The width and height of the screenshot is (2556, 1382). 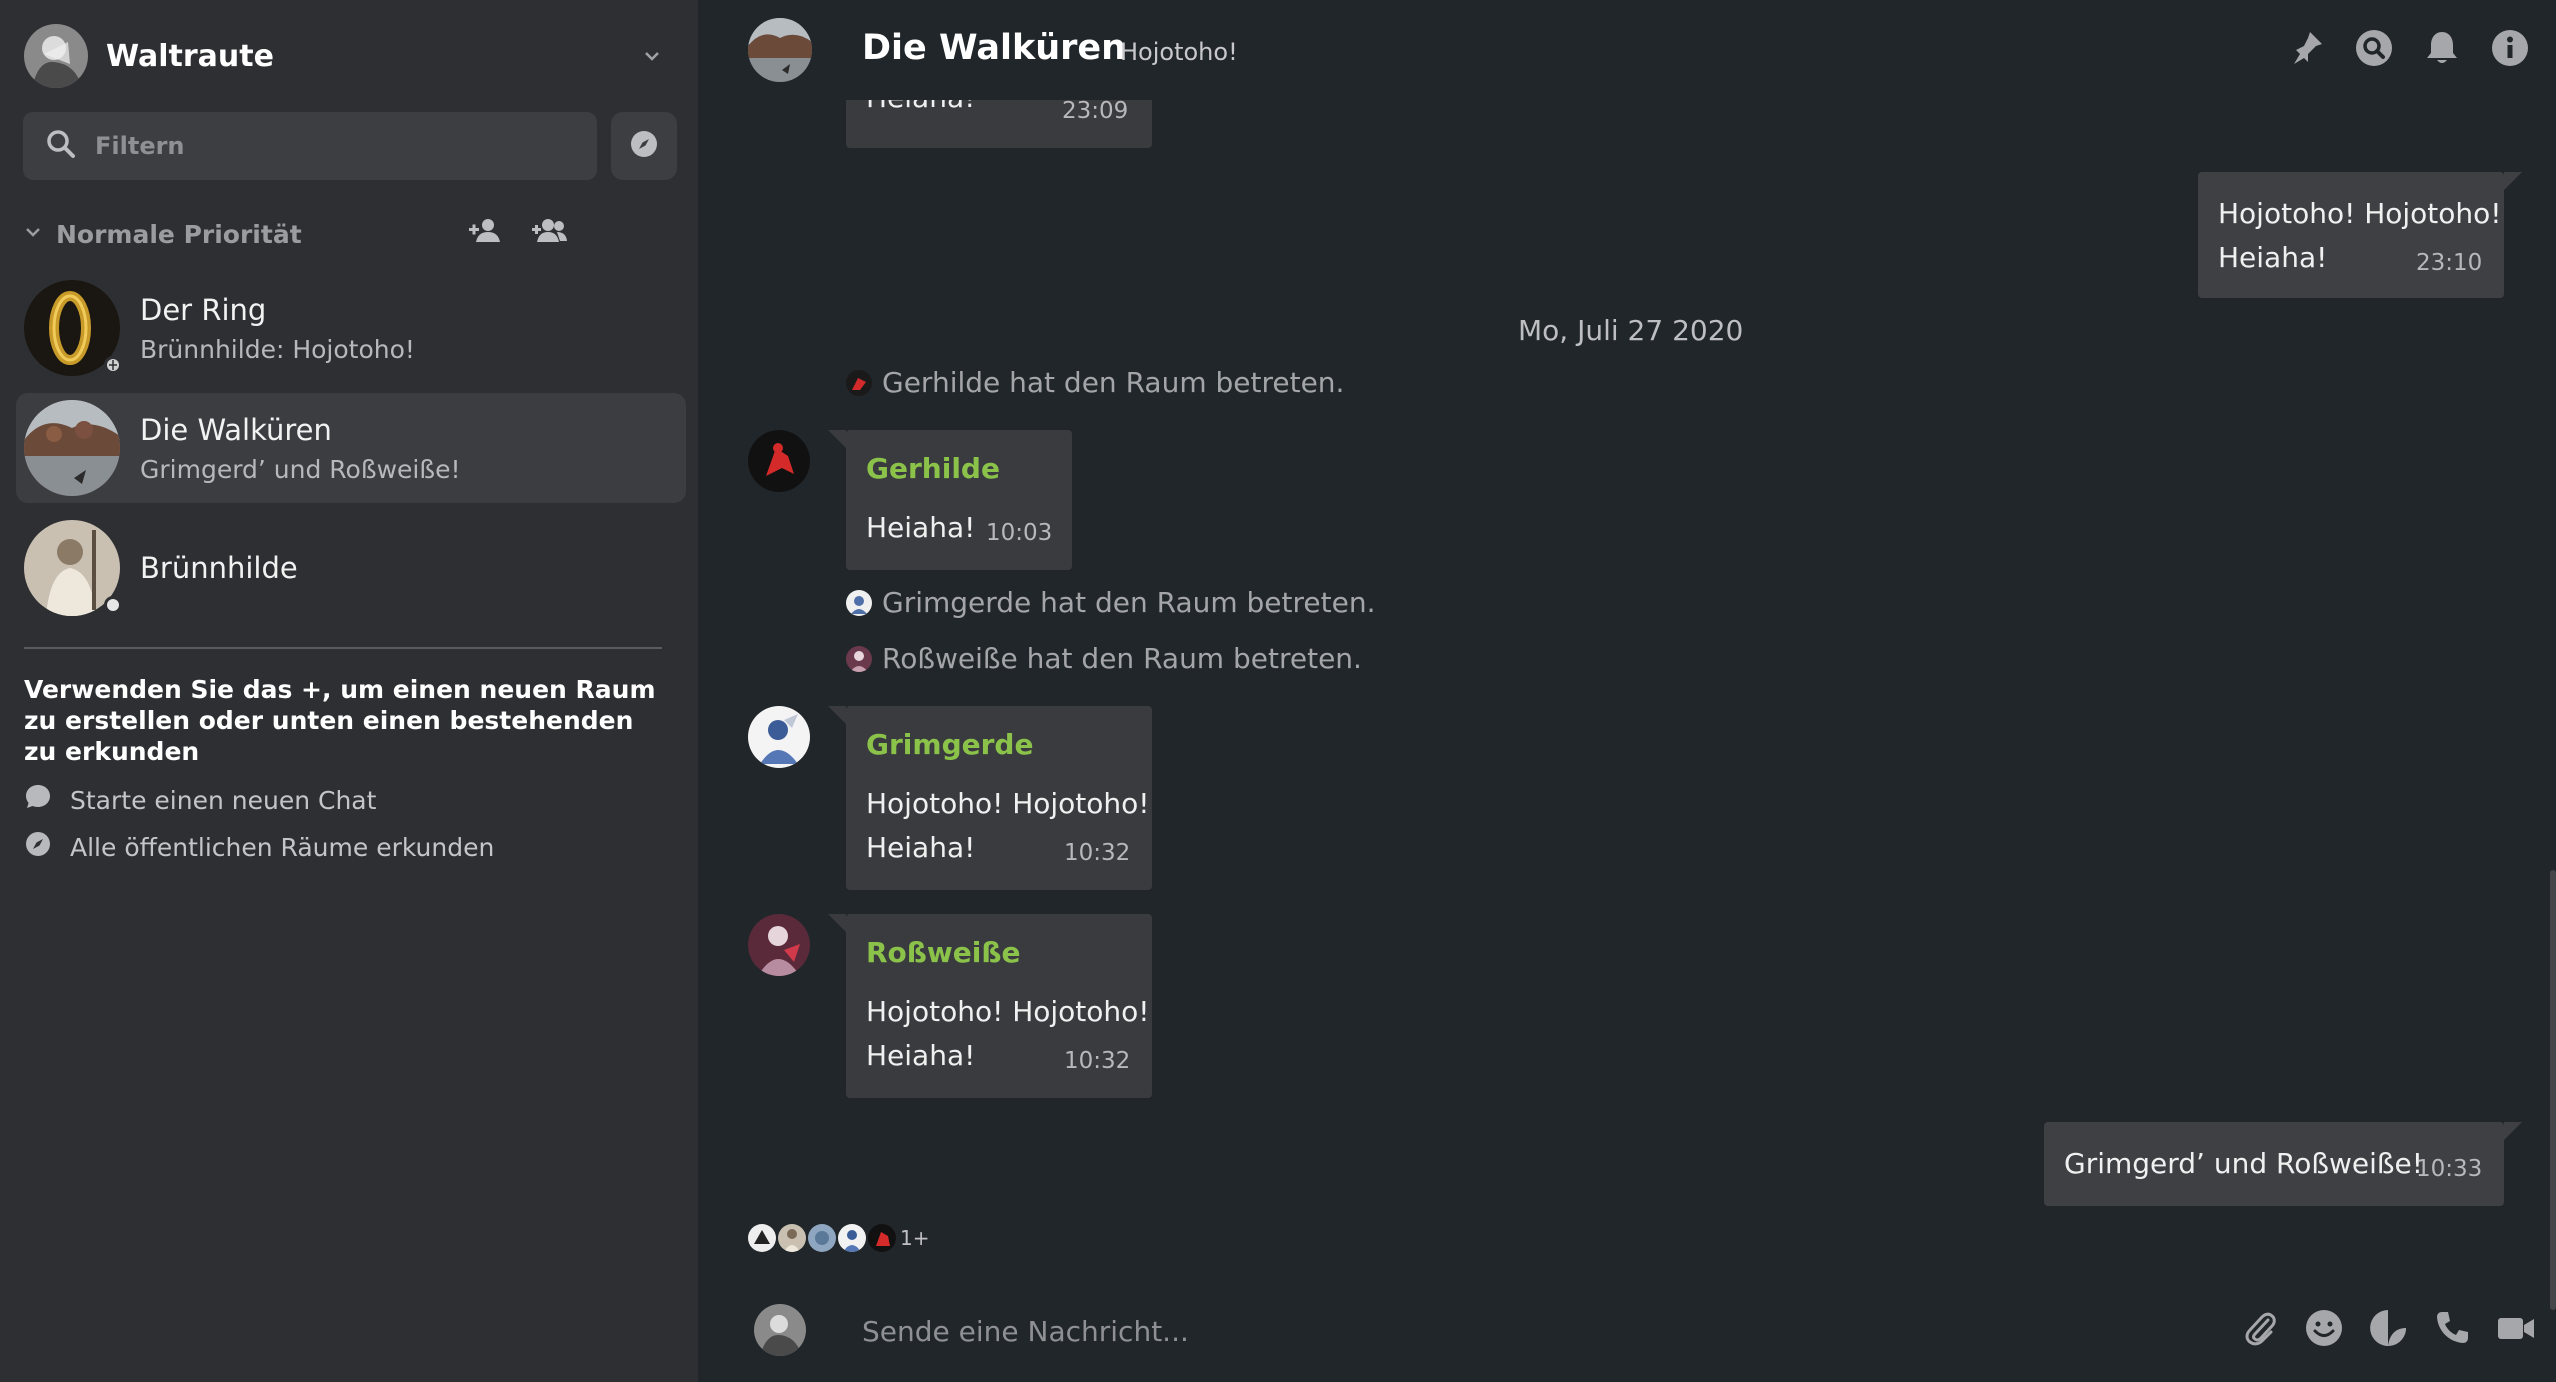 I want to click on filter-input, so click(x=335, y=146).